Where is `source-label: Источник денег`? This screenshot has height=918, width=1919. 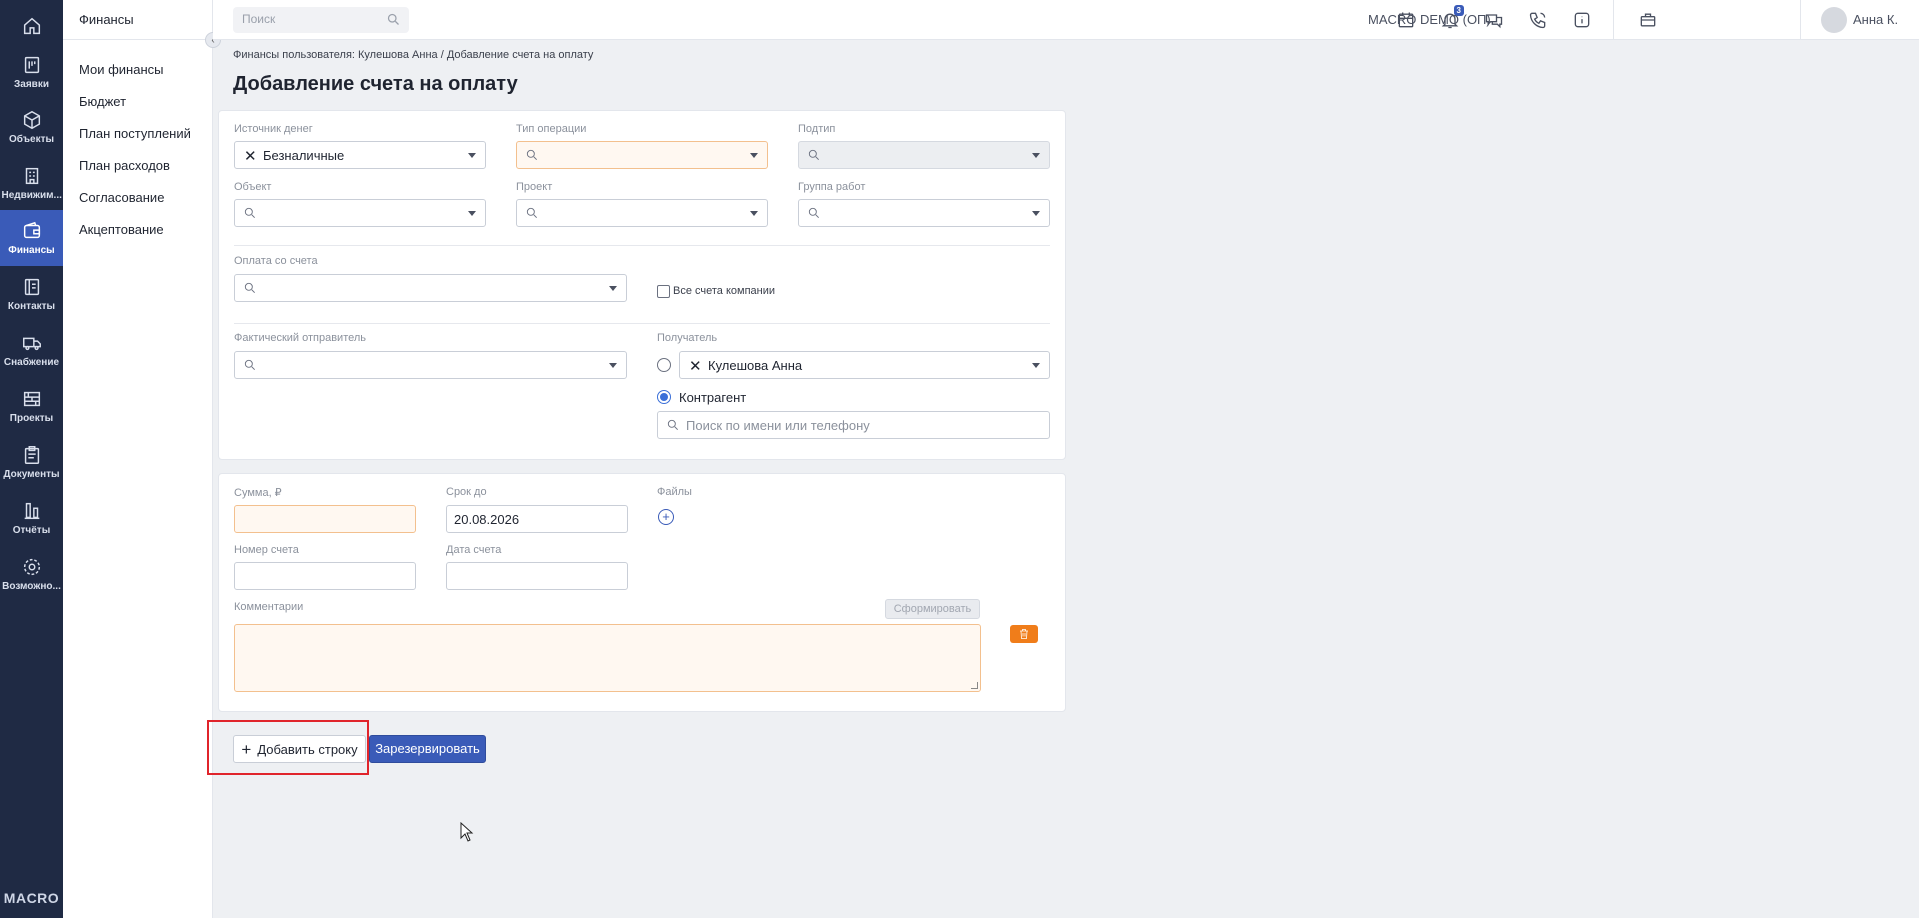
source-label: Источник денег is located at coordinates (273, 129).